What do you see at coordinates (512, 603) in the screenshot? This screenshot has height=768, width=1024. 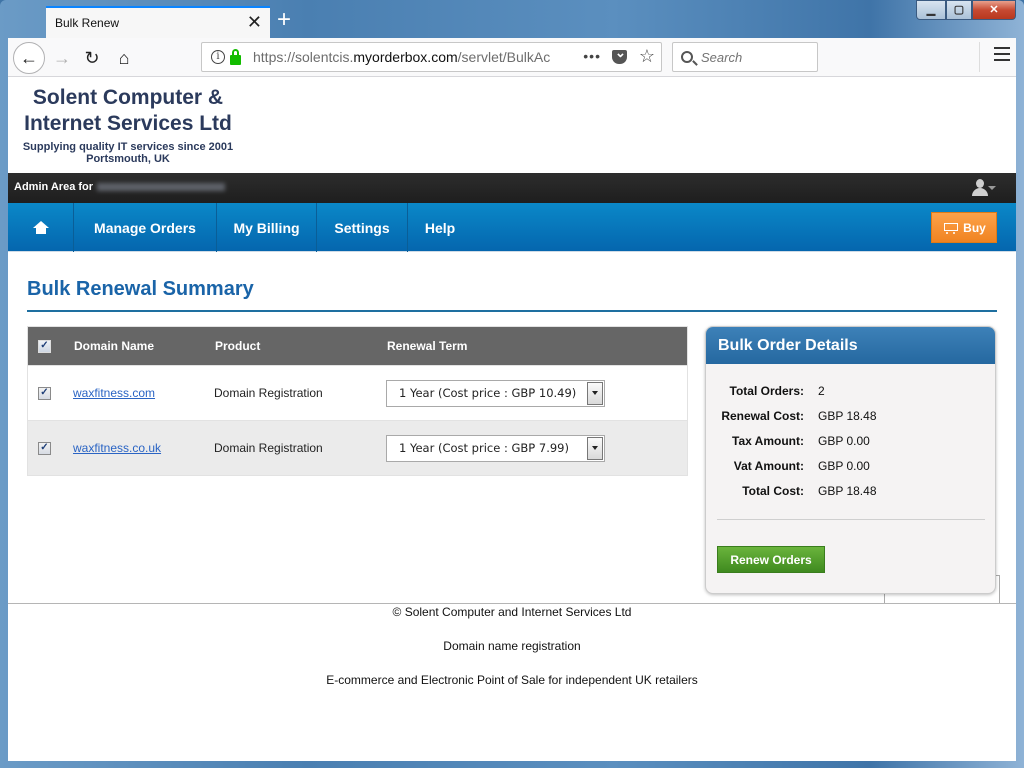 I see `footer-divider` at bounding box center [512, 603].